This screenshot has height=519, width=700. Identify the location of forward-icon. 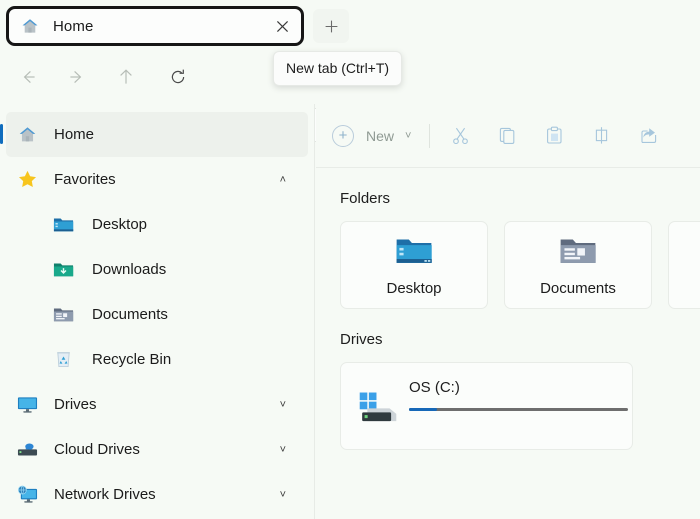
(77, 77).